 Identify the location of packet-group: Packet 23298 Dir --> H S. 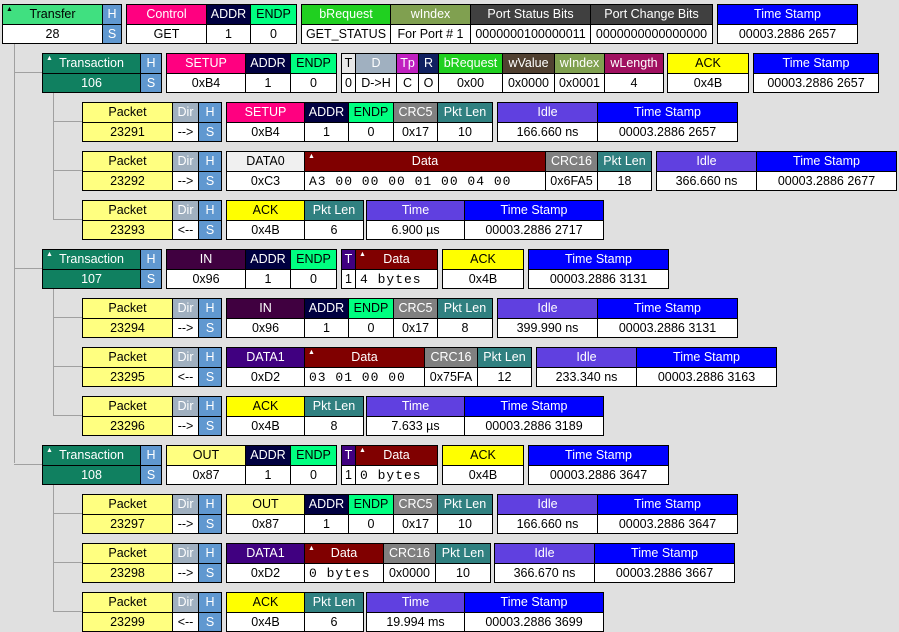
(152, 563).